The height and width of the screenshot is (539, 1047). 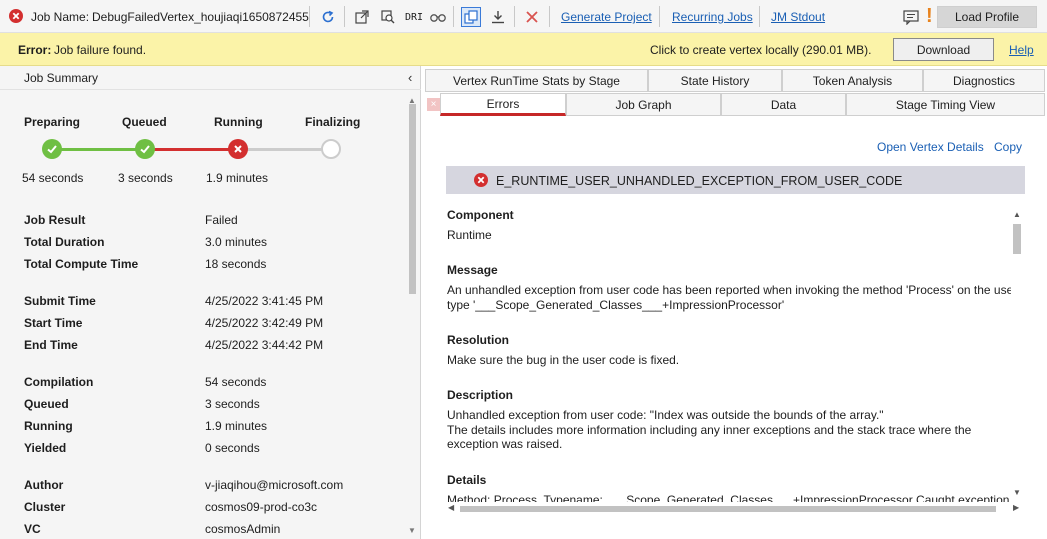 What do you see at coordinates (503, 104) in the screenshot?
I see `tab-errors: Errors` at bounding box center [503, 104].